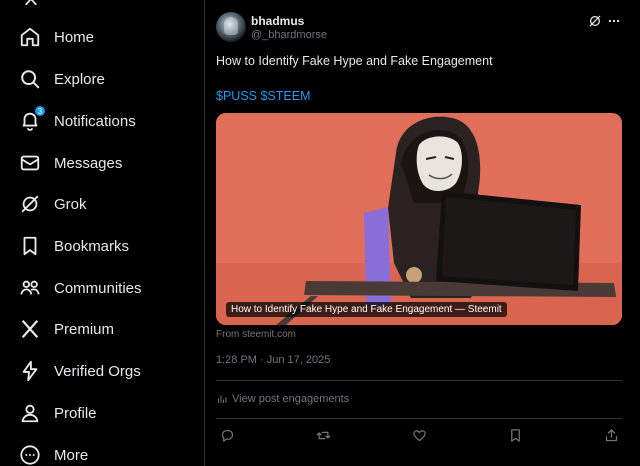 Image resolution: width=640 pixels, height=466 pixels. What do you see at coordinates (70, 204) in the screenshot?
I see `sidebar-item-label: Grok` at bounding box center [70, 204].